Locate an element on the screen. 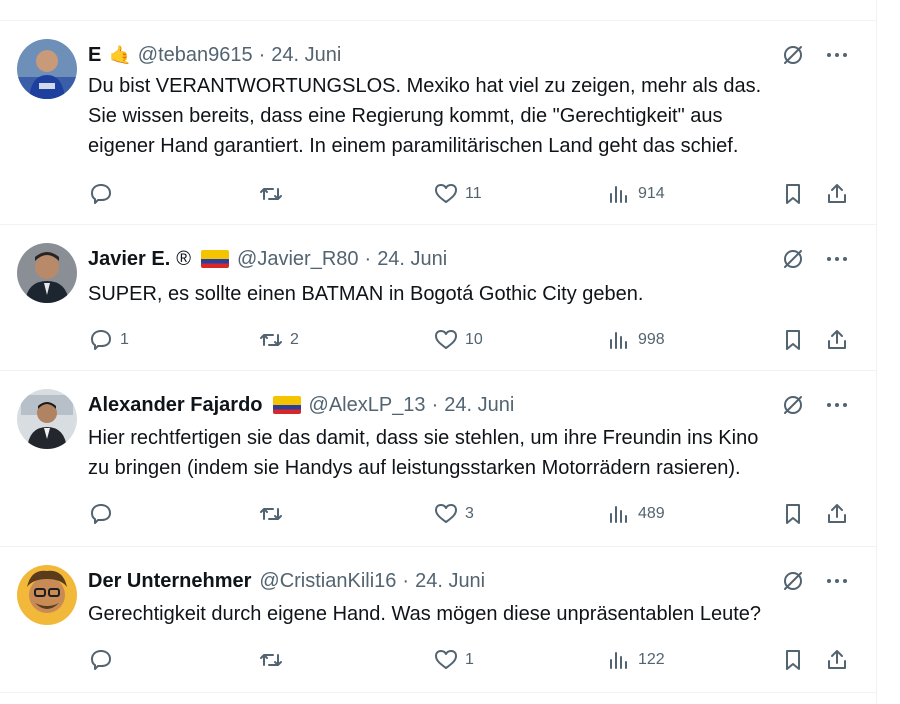 This screenshot has width=900, height=704. view-count: 122 is located at coordinates (651, 659).